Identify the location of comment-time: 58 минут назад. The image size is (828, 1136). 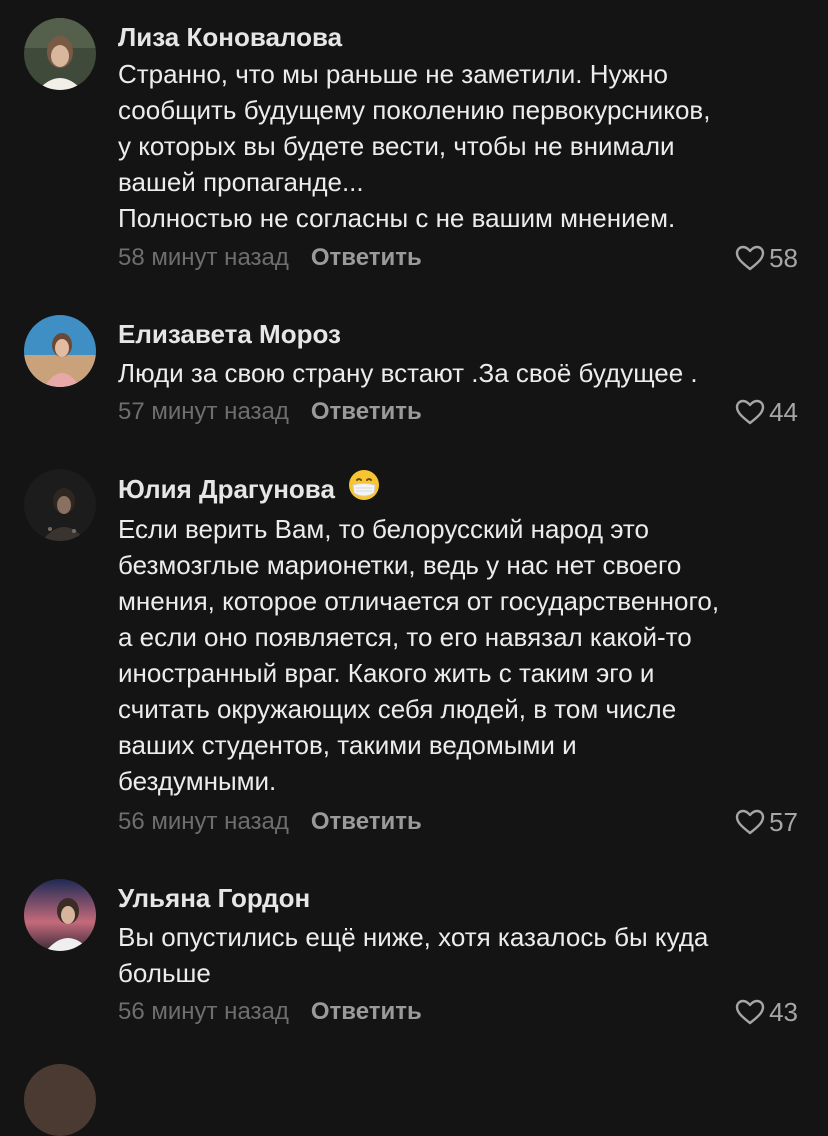
(203, 257).